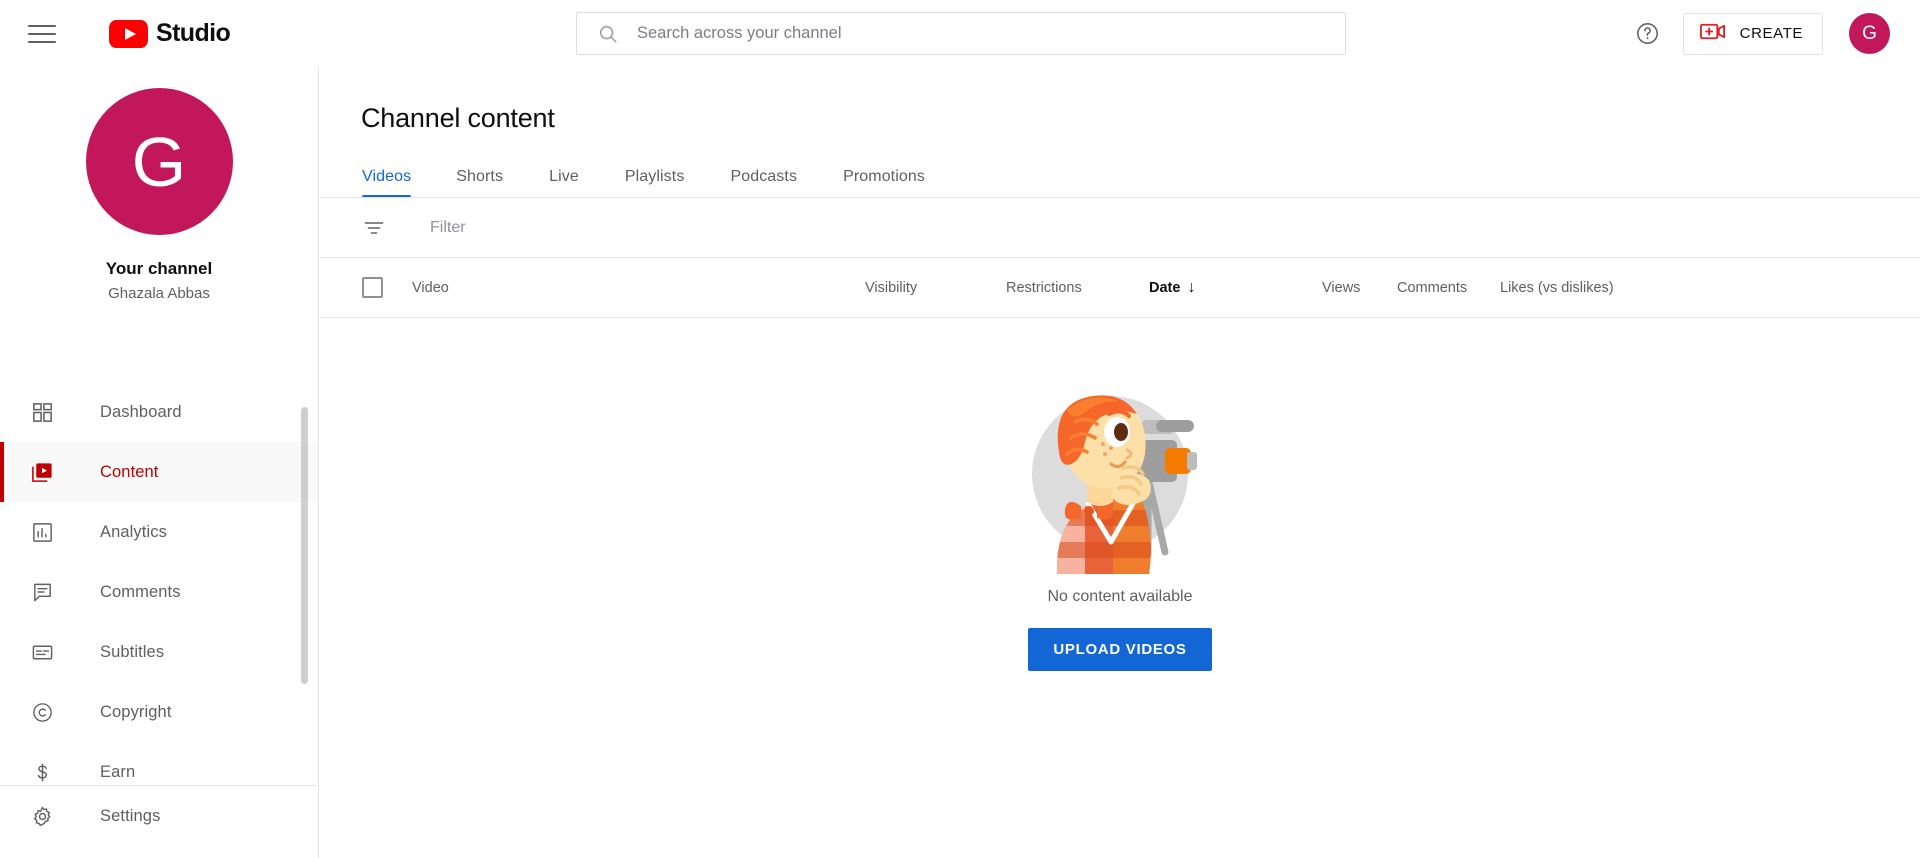 This screenshot has width=1920, height=858. I want to click on top-header: Studio CREATE, so click(960, 33).